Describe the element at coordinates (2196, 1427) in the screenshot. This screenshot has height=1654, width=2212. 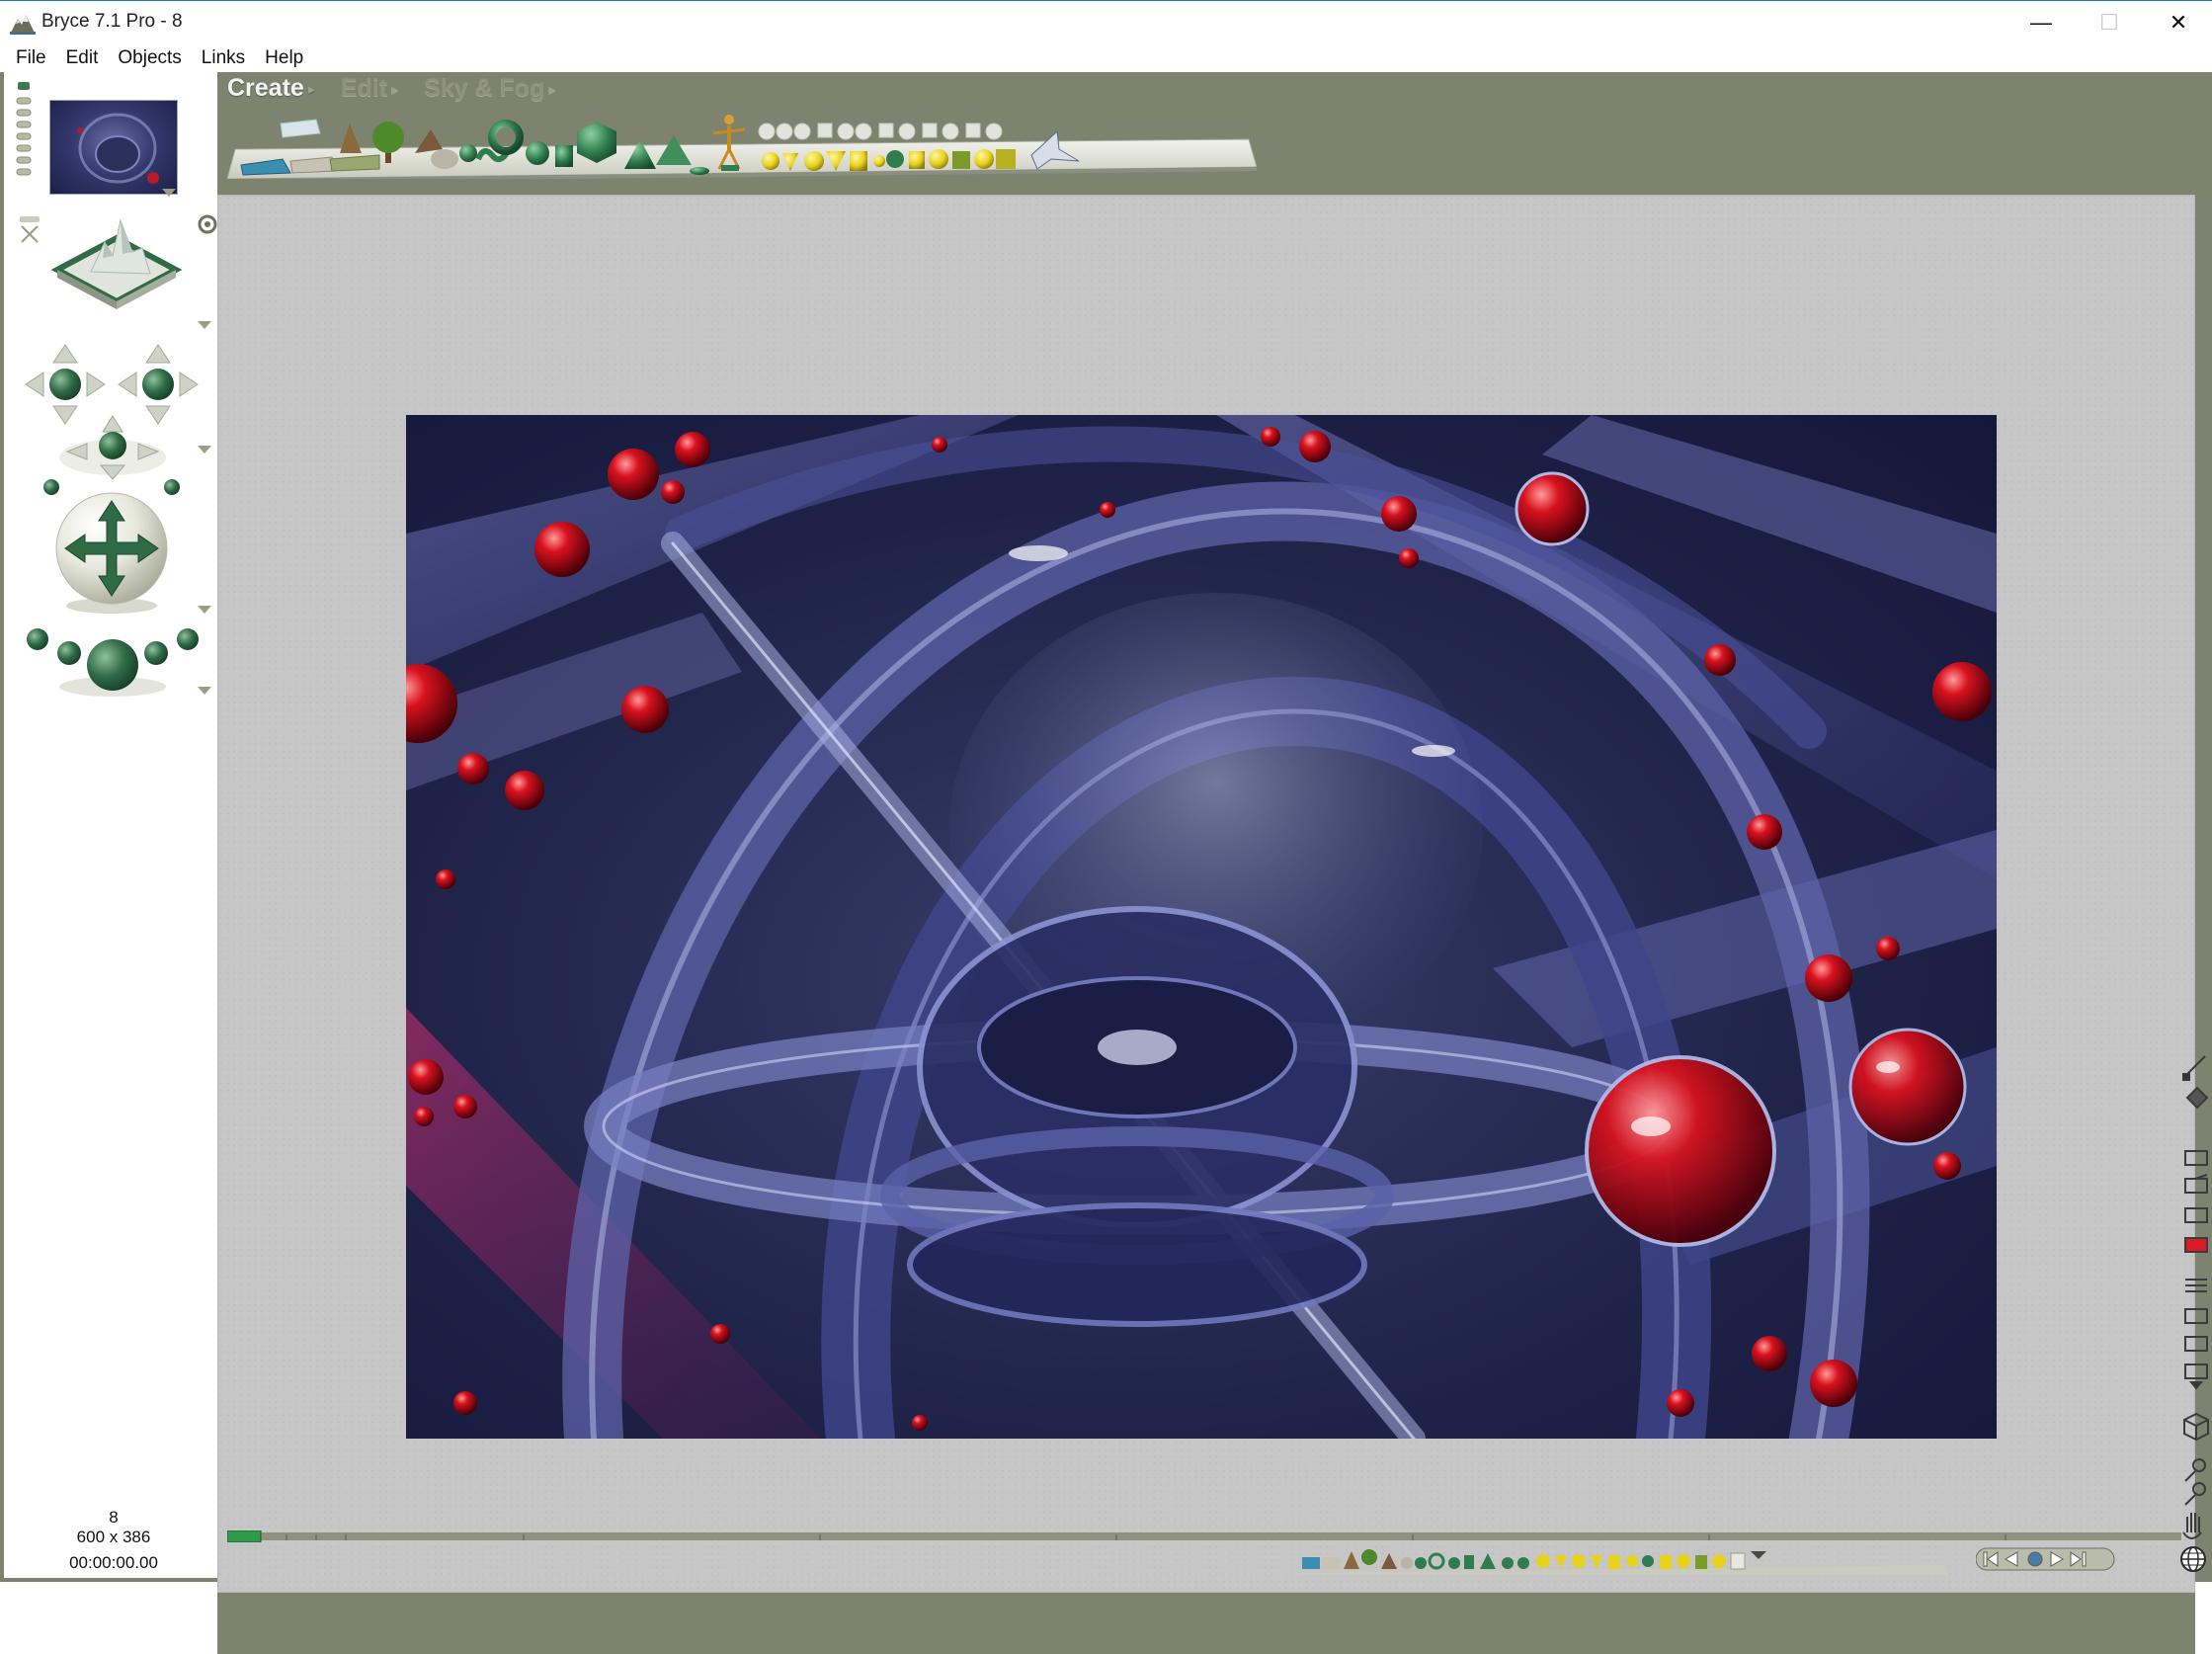
I see `cube-view-icon` at that location.